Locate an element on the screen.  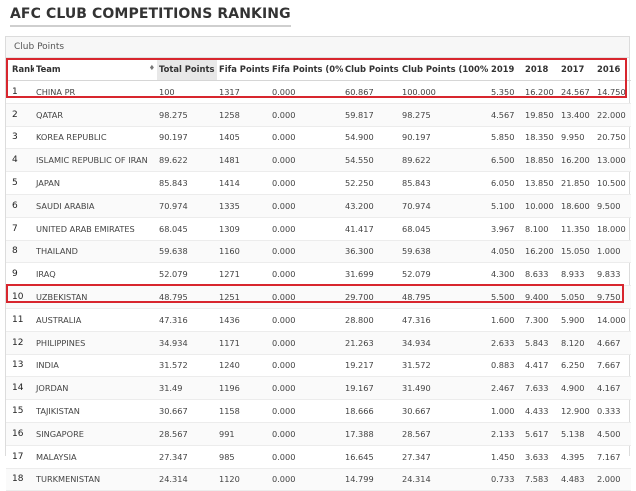
cell-2016: 1.000 is located at coordinates (613, 252).